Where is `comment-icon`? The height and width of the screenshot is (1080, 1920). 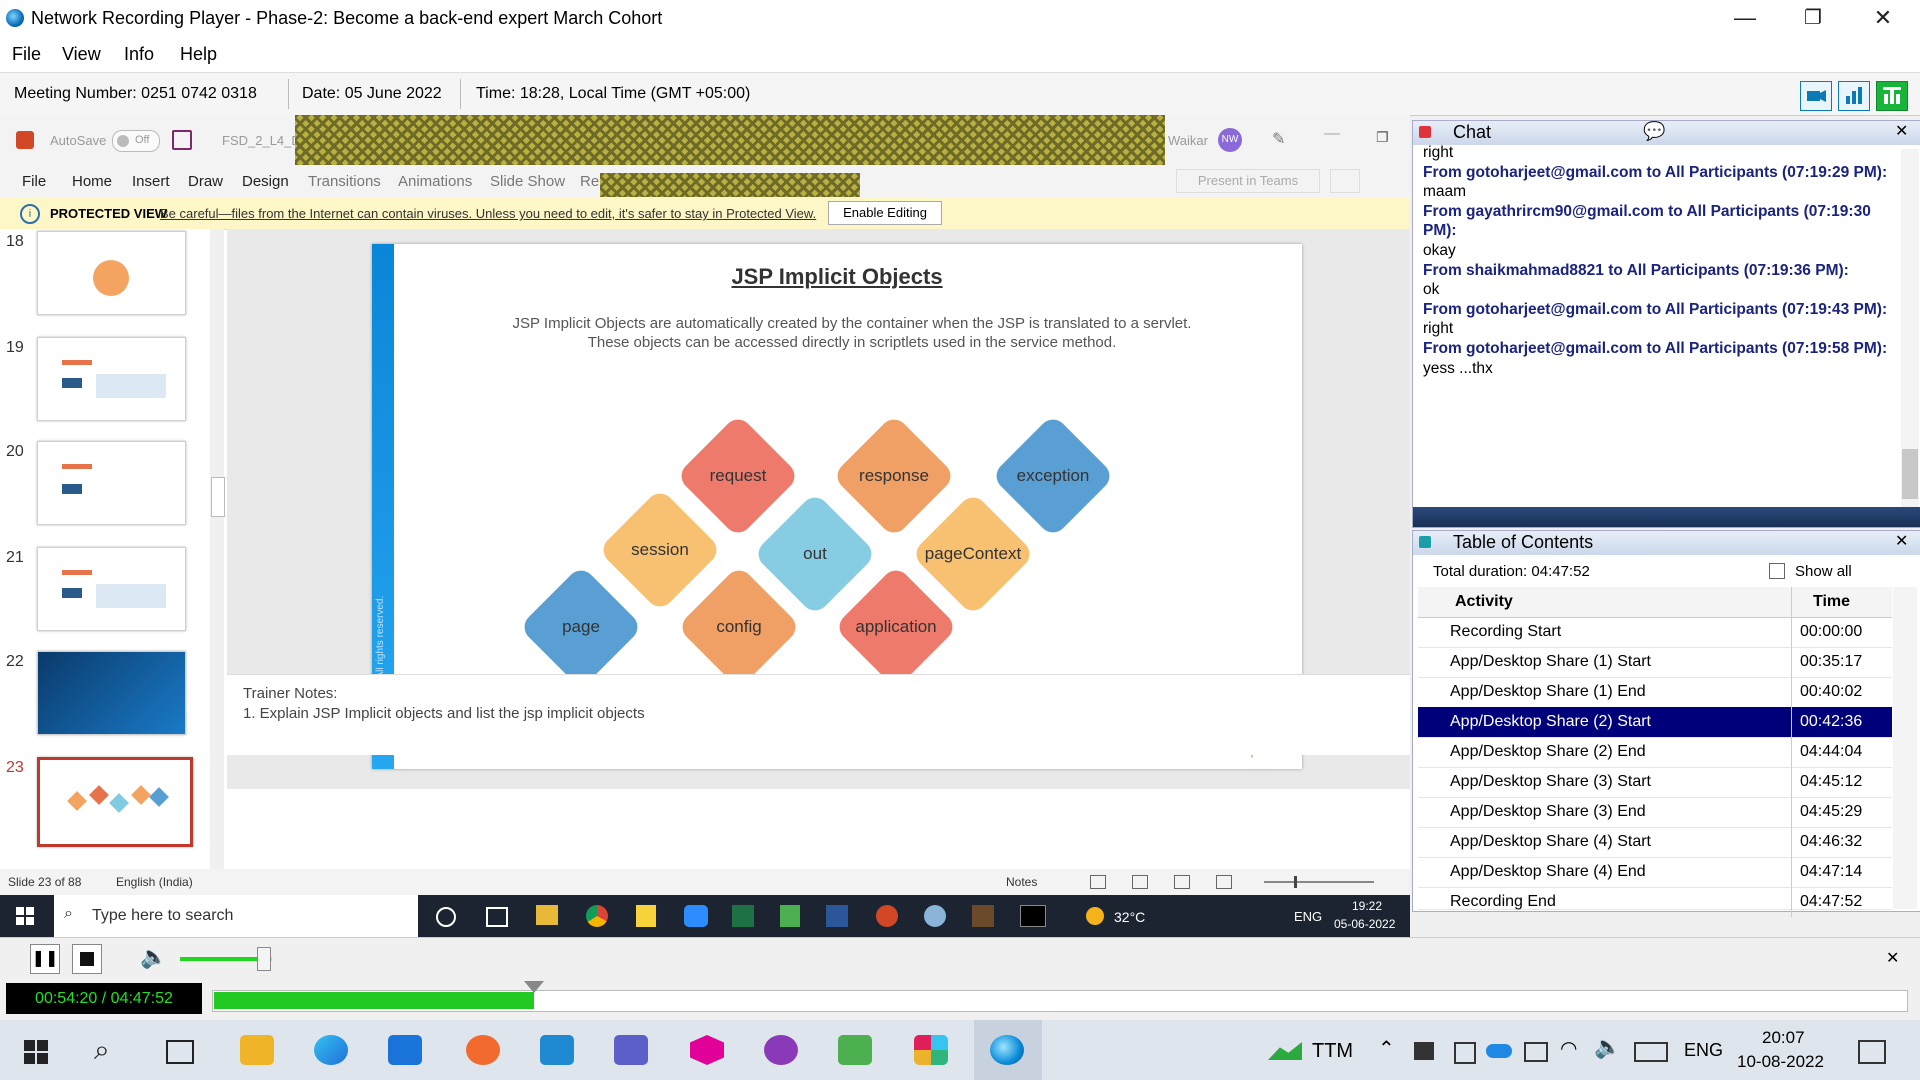
comment-icon is located at coordinates (1345, 181).